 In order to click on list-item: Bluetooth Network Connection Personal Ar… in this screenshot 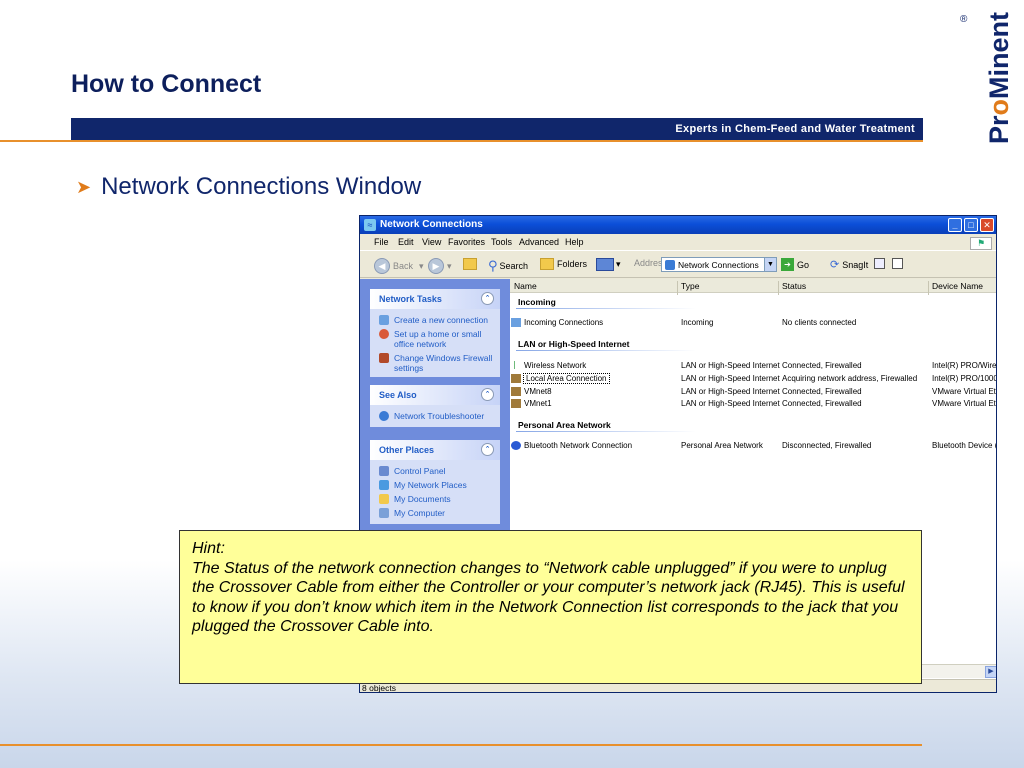, I will do `click(753, 447)`.